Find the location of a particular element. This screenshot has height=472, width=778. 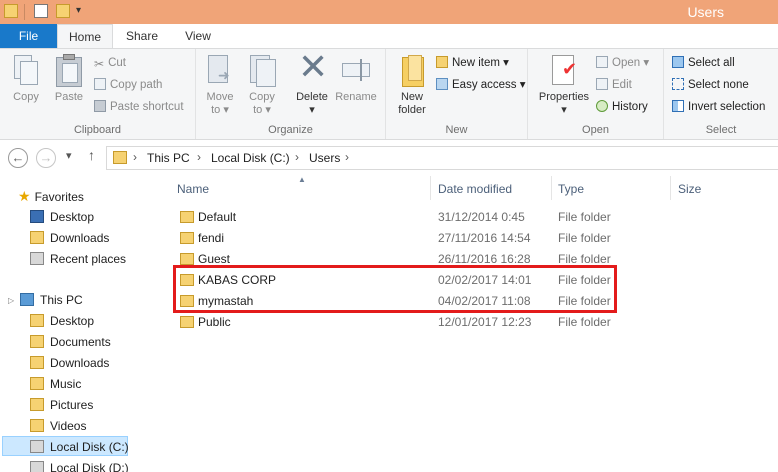

ribbon-tabs: File Home Share View is located at coordinates (389, 36).